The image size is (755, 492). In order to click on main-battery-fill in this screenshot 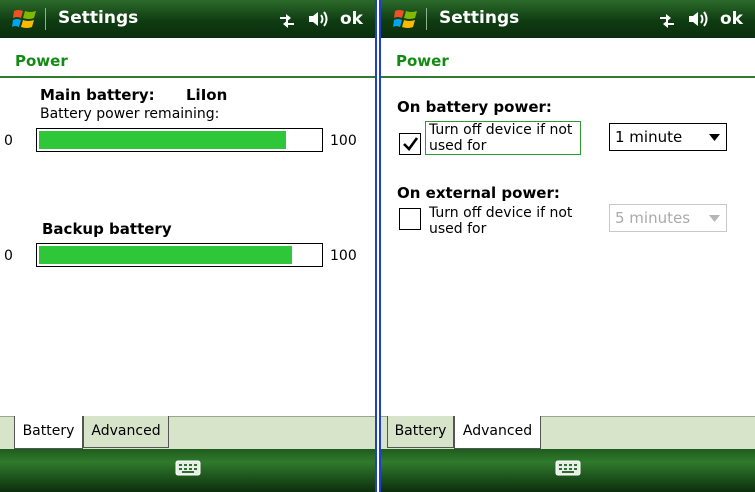, I will do `click(163, 140)`.